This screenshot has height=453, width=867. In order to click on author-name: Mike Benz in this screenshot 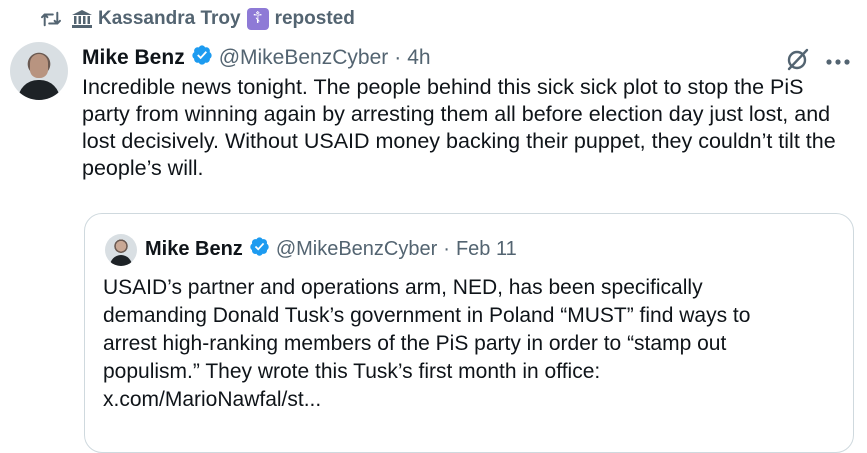, I will do `click(133, 58)`.